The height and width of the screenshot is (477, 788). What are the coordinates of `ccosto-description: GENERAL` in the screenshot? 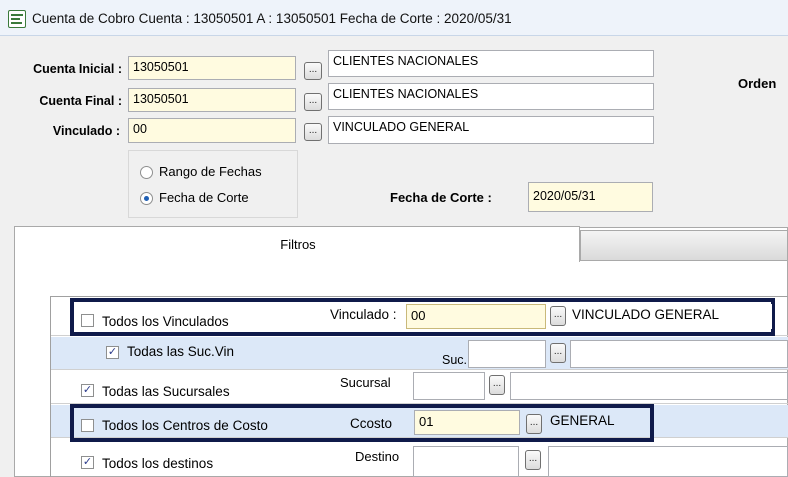 It's located at (582, 420).